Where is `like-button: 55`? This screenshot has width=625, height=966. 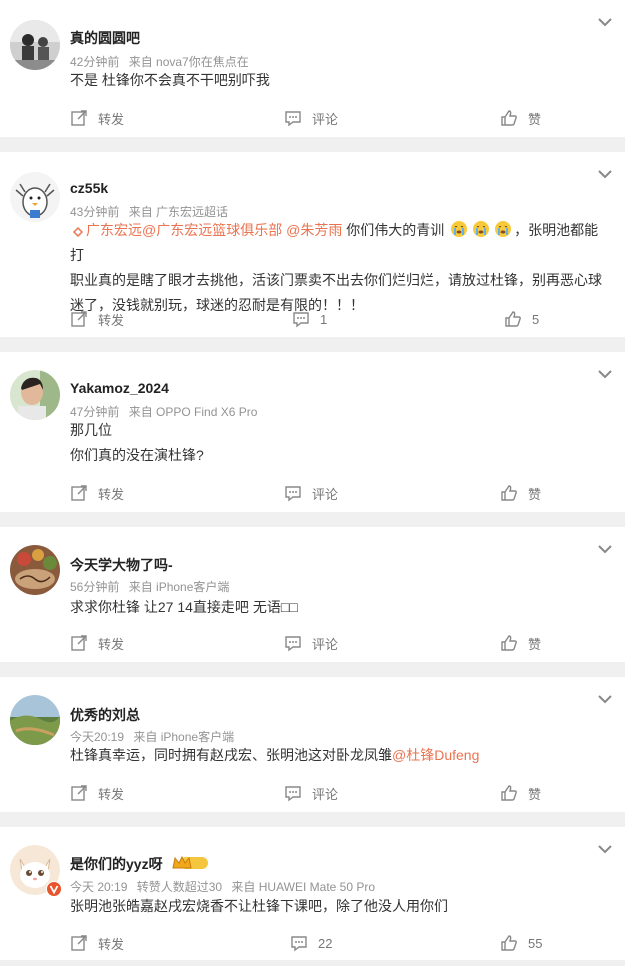
like-button: 55 is located at coordinates (521, 943).